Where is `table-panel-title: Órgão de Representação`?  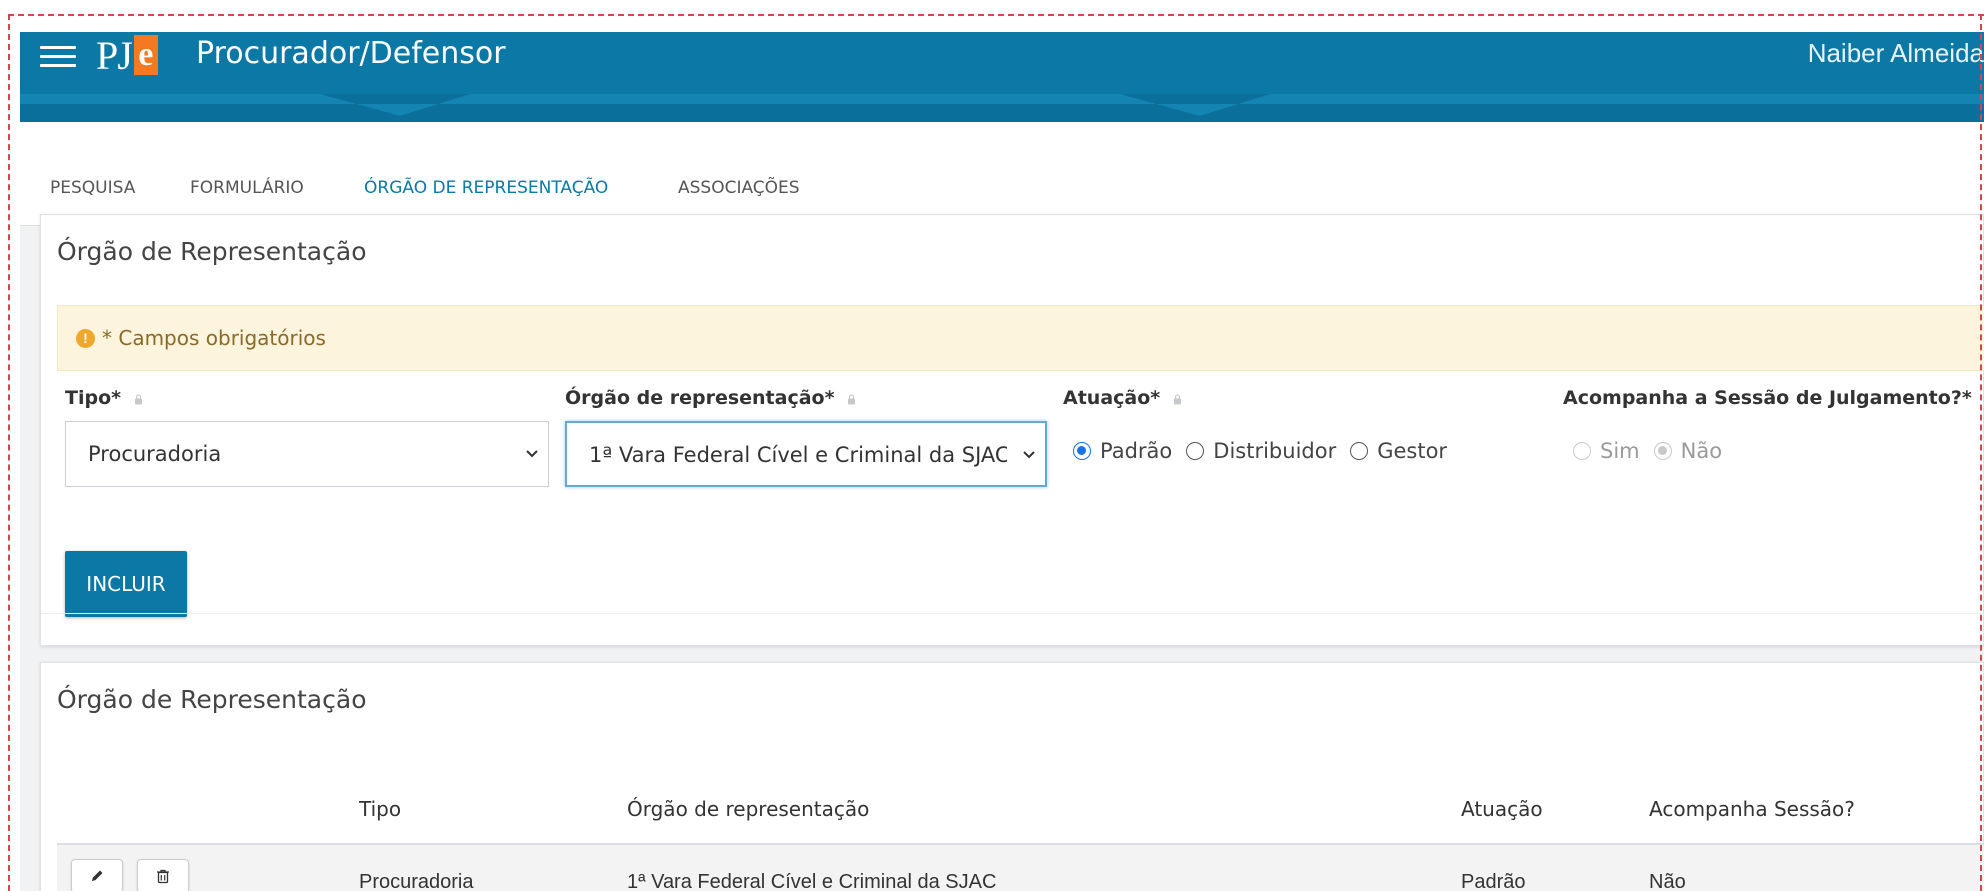
table-panel-title: Órgão de Representação is located at coordinates (212, 699).